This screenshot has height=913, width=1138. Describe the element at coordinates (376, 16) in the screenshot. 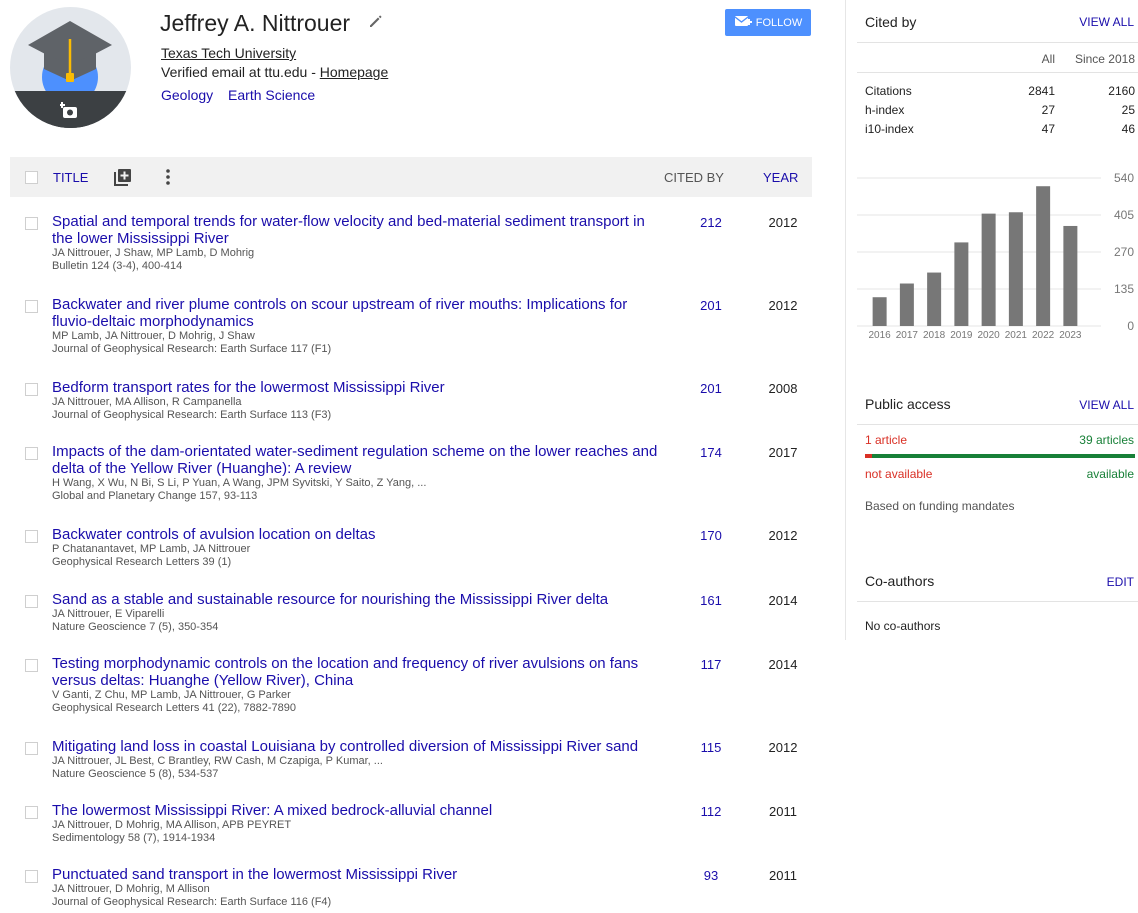

I see `edit-pencil-icon` at that location.